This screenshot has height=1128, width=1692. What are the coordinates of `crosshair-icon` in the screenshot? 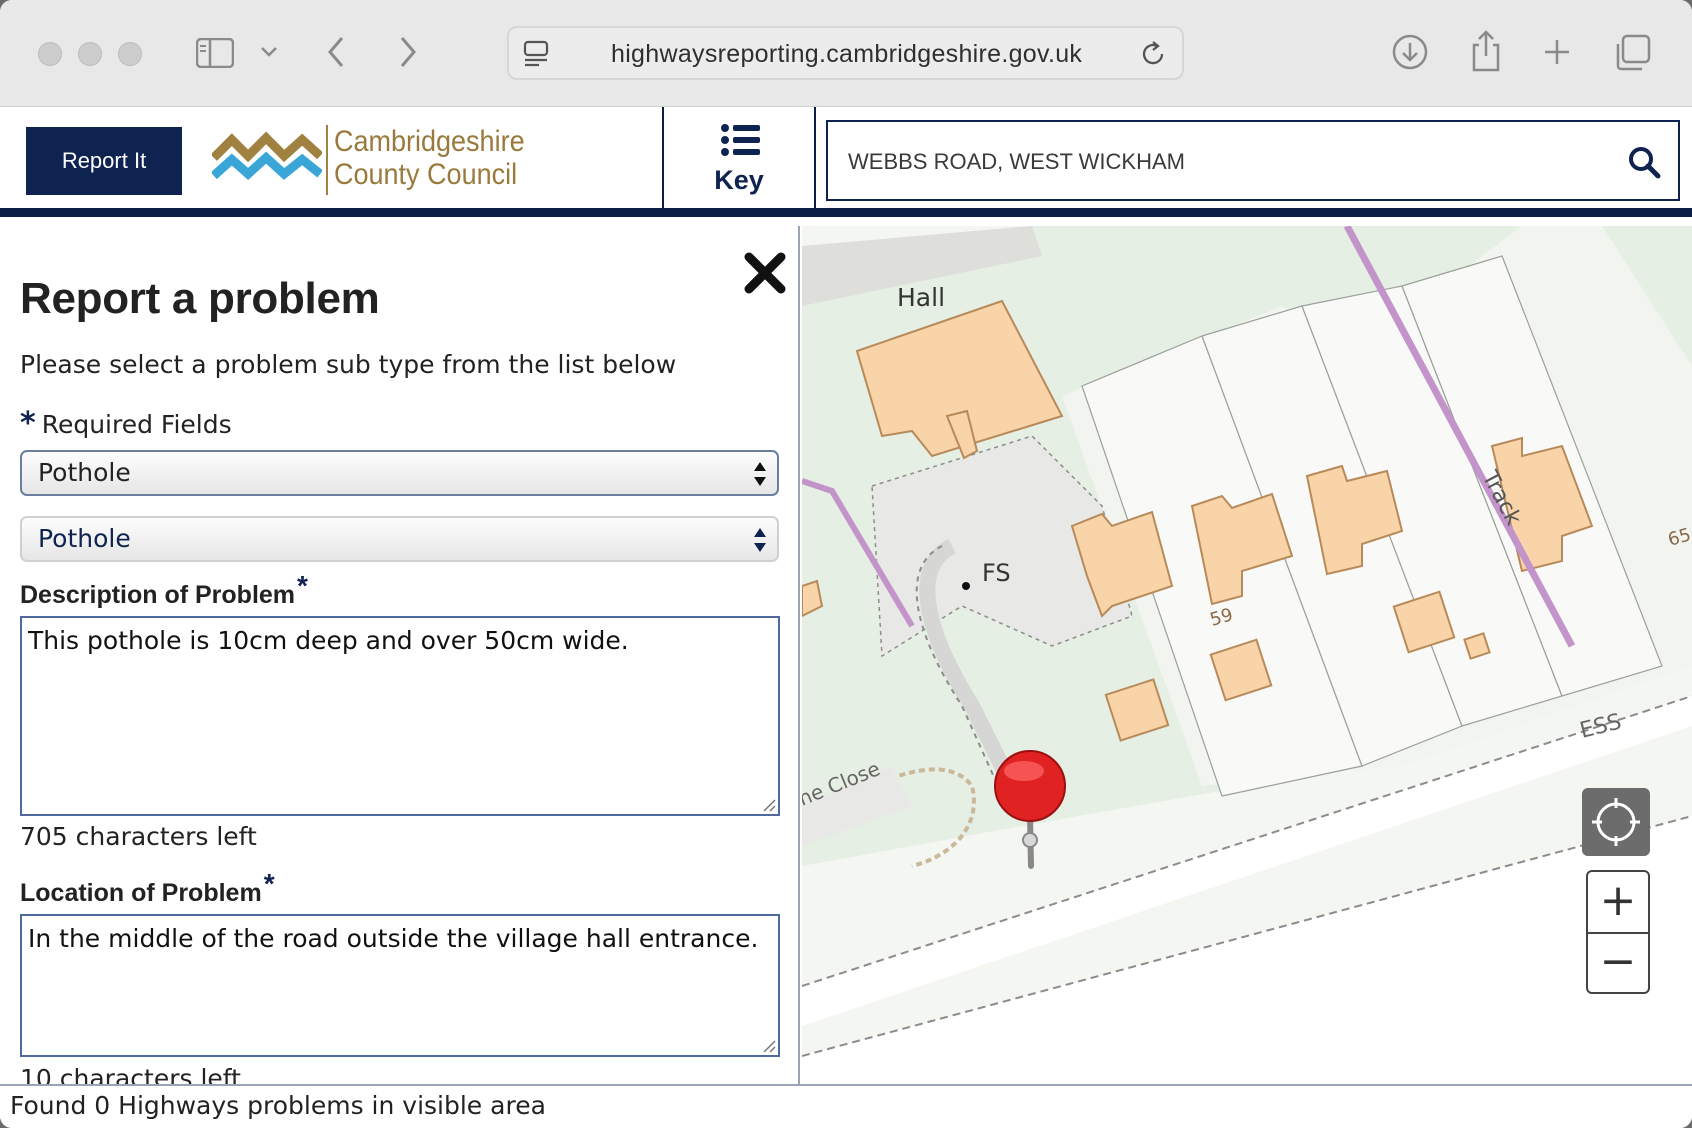 It's located at (1616, 822).